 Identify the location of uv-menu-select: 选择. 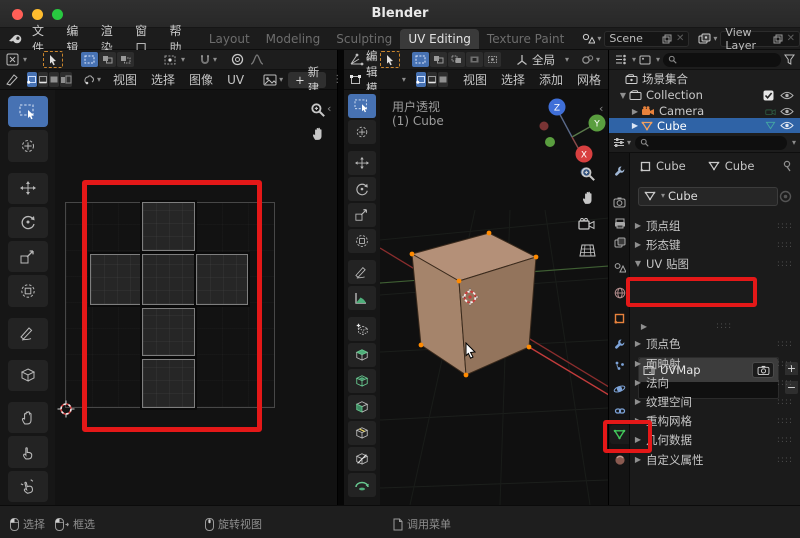
(163, 79).